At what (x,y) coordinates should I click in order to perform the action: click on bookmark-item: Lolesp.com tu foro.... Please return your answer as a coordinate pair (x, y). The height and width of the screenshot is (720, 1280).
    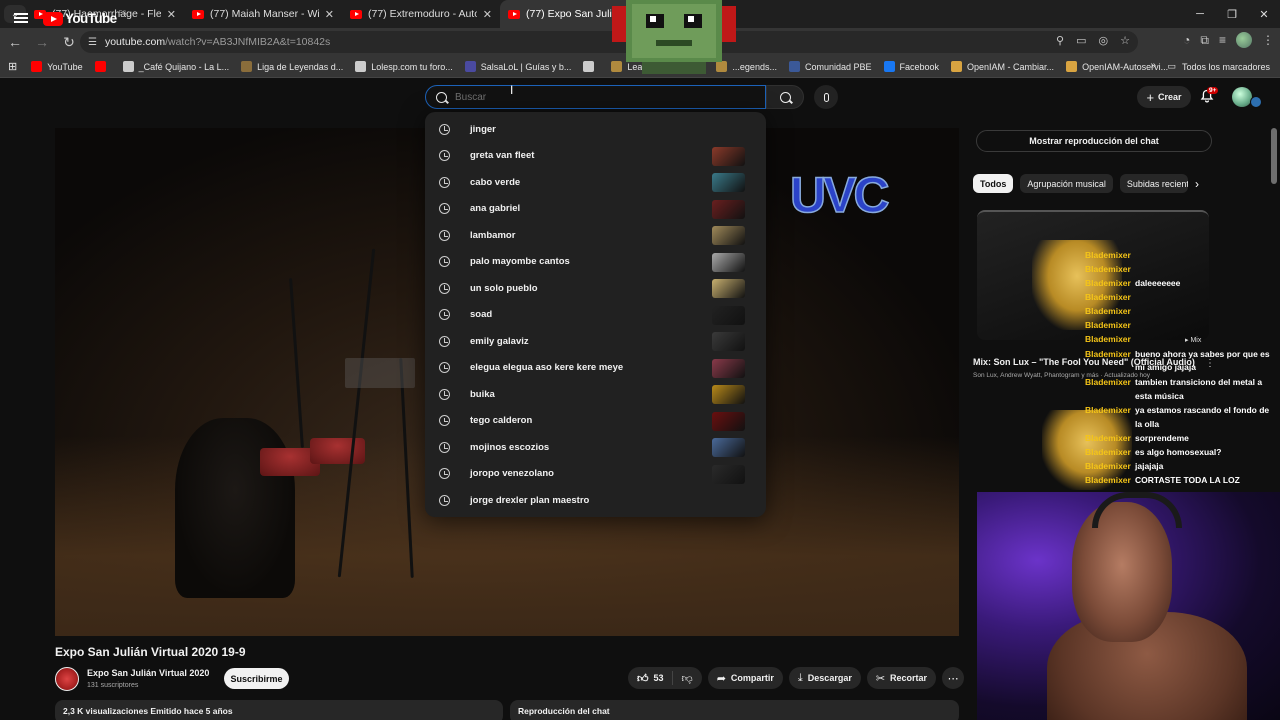
    Looking at the image, I should click on (404, 66).